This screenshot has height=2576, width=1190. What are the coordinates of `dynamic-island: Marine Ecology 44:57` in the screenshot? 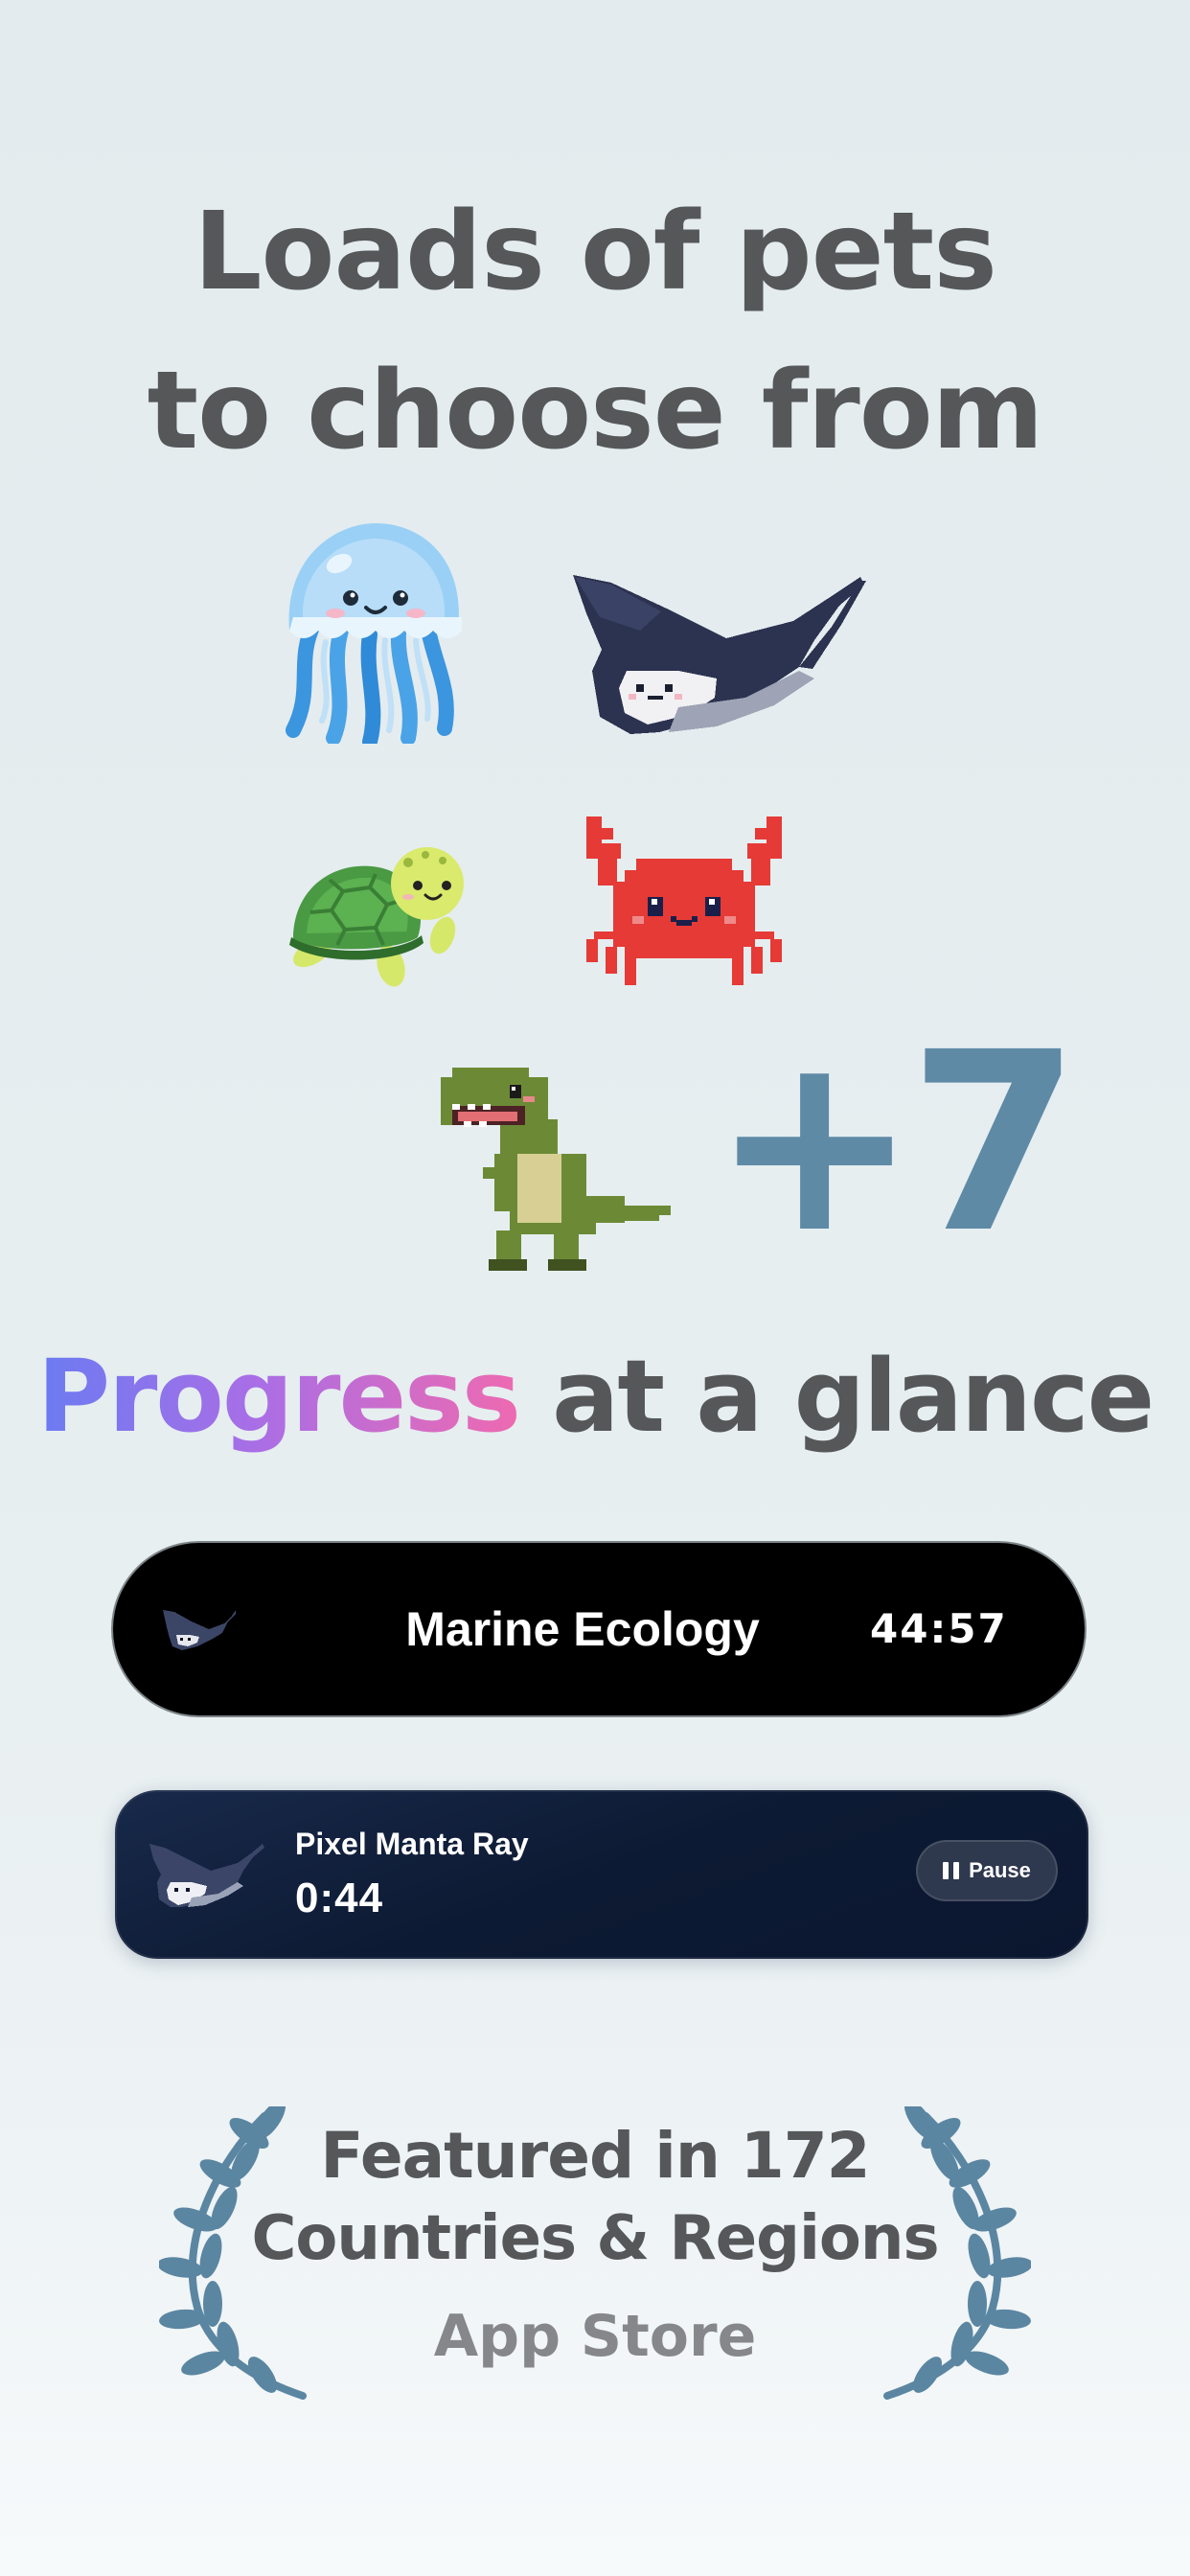 It's located at (599, 1629).